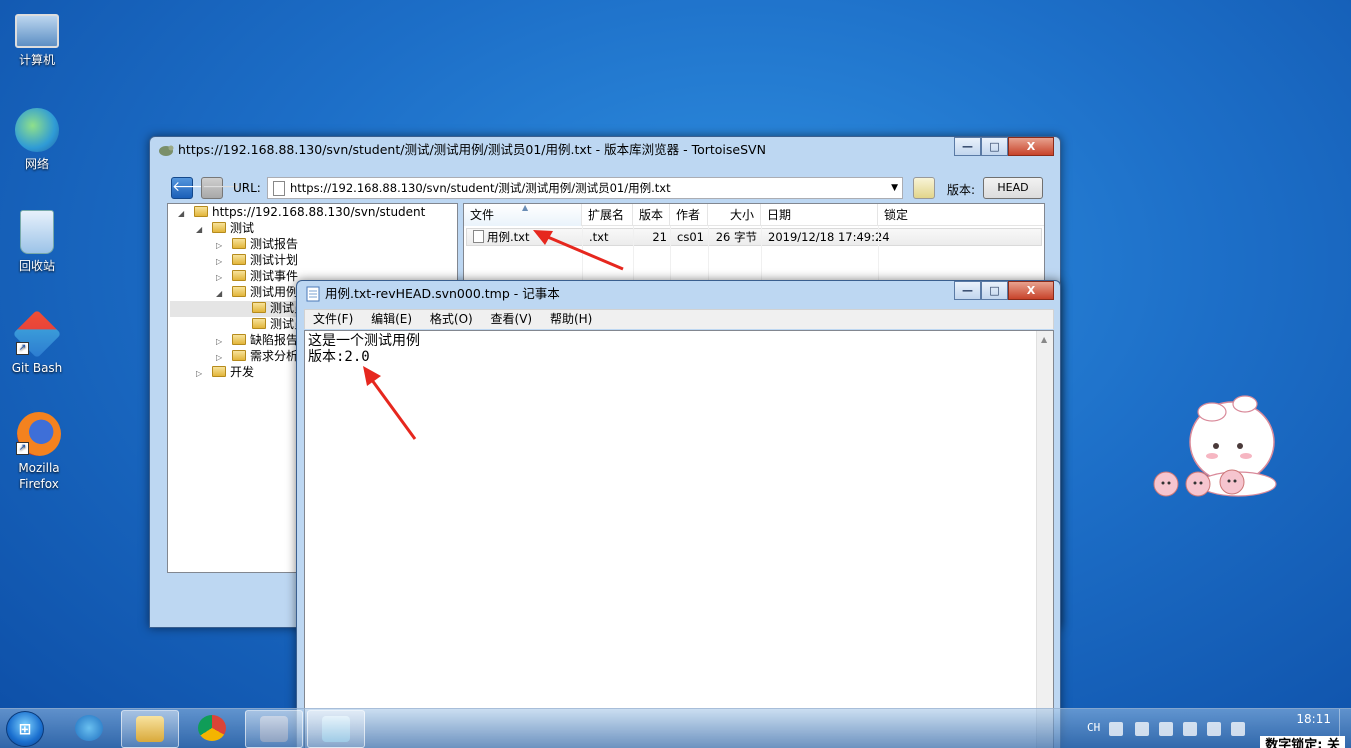 This screenshot has height=748, width=1351. Describe the element at coordinates (279, 188) in the screenshot. I see `document-icon` at that location.